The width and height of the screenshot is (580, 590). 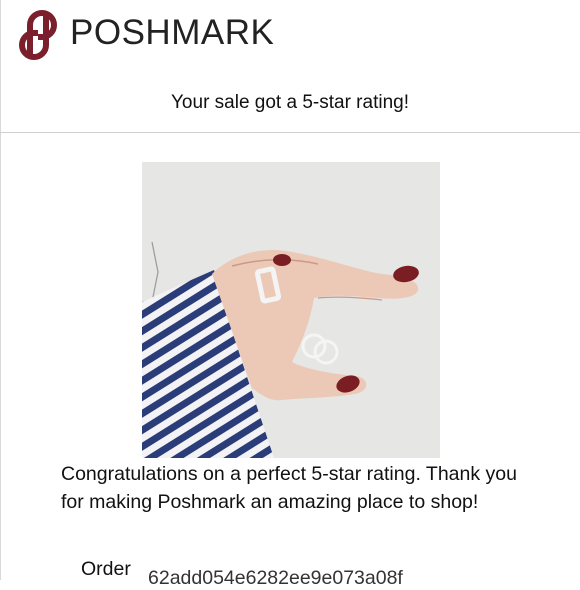 What do you see at coordinates (290, 102) in the screenshot?
I see `headline: Your sale got a 5-star rating!` at bounding box center [290, 102].